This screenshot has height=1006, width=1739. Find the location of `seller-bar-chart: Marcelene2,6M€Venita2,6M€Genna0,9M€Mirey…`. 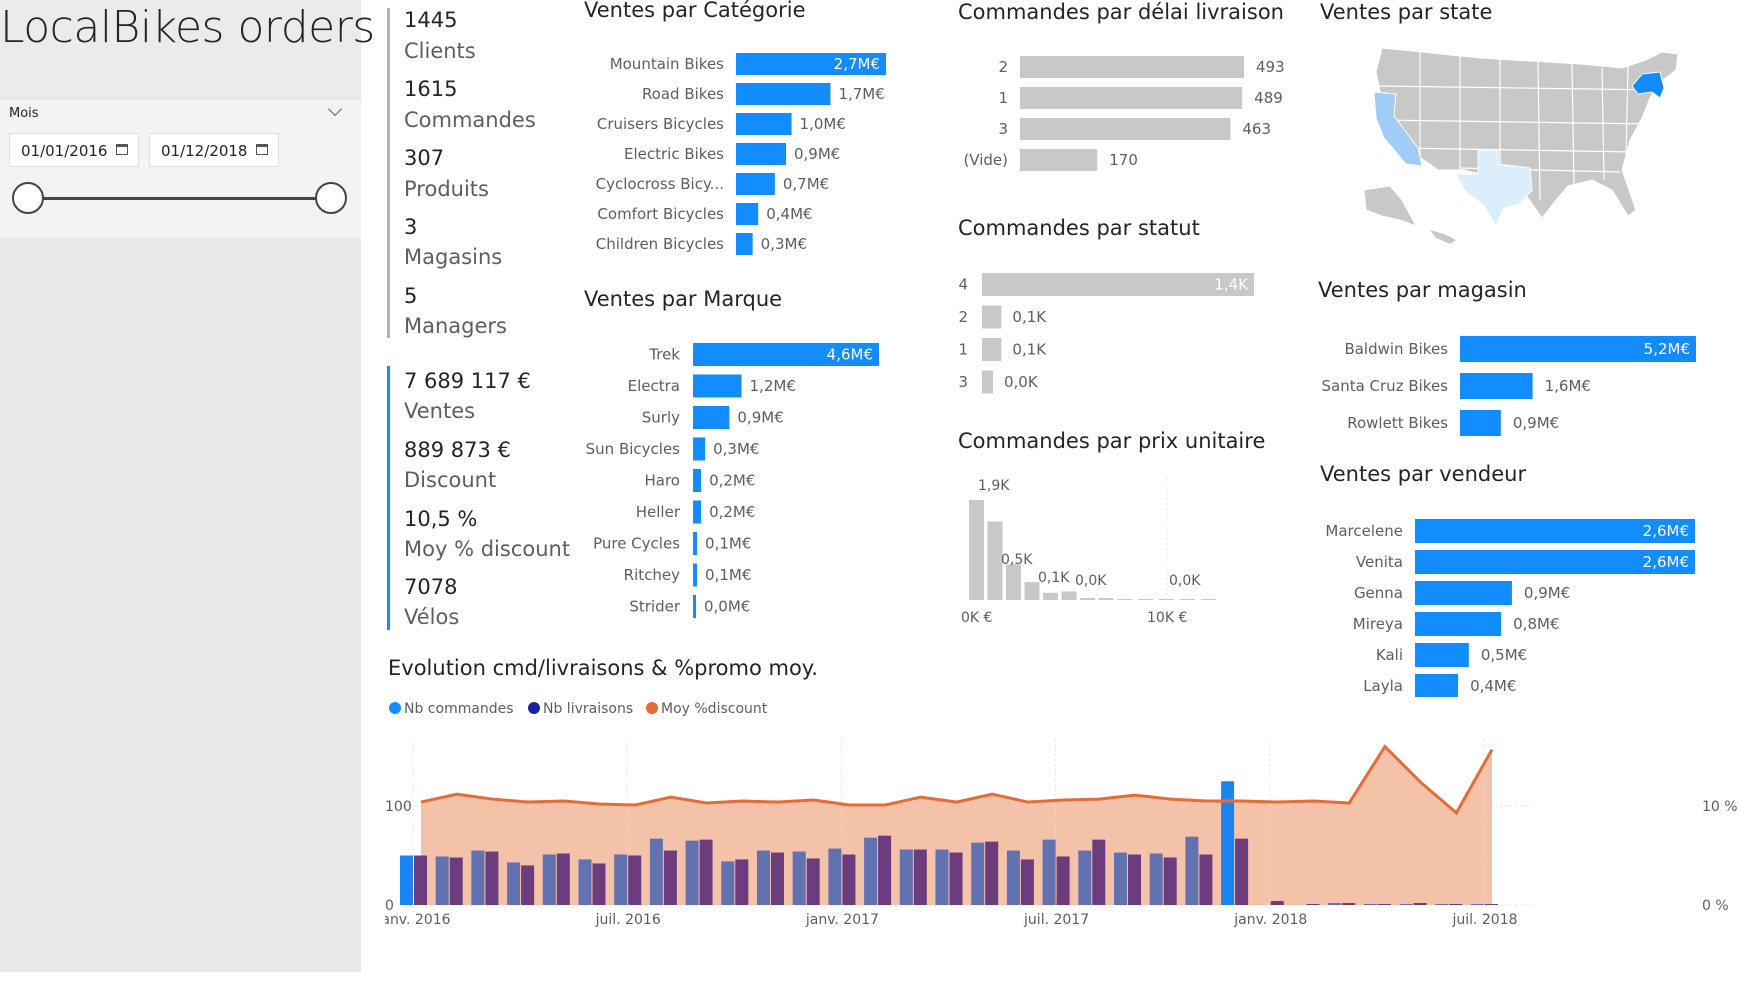

seller-bar-chart: Marcelene2,6M€Venita2,6M€Genna0,9M€Mirey… is located at coordinates (1520, 605).